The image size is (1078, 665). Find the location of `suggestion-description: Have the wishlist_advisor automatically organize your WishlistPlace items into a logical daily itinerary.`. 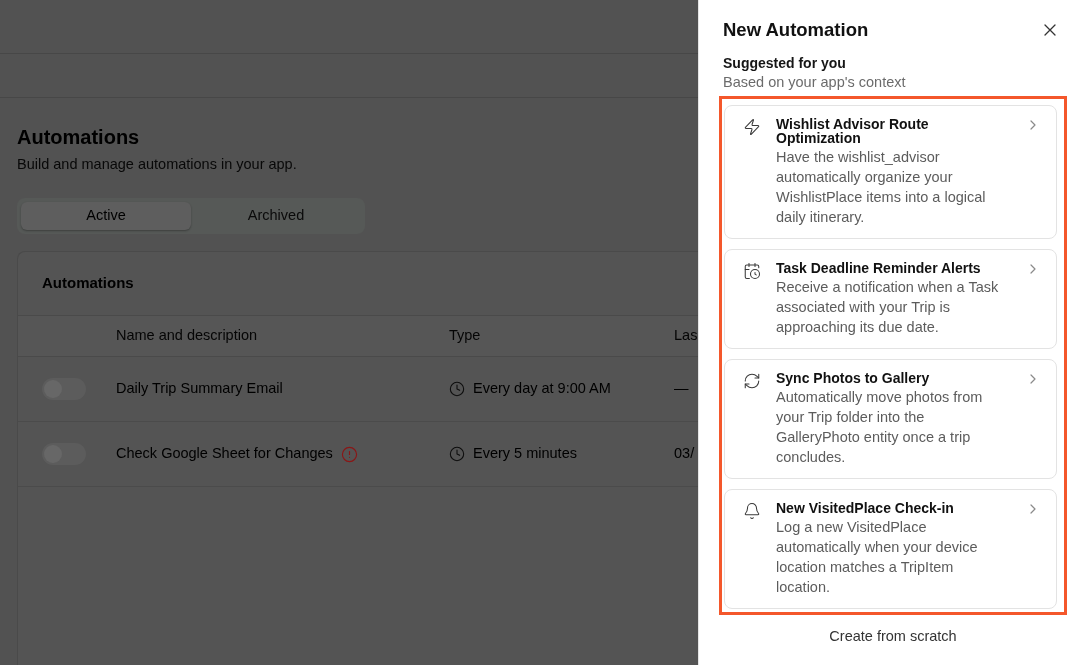

suggestion-description: Have the wishlist_advisor automatically organize your WishlistPlace items into a logical daily itinerary. is located at coordinates (881, 187).